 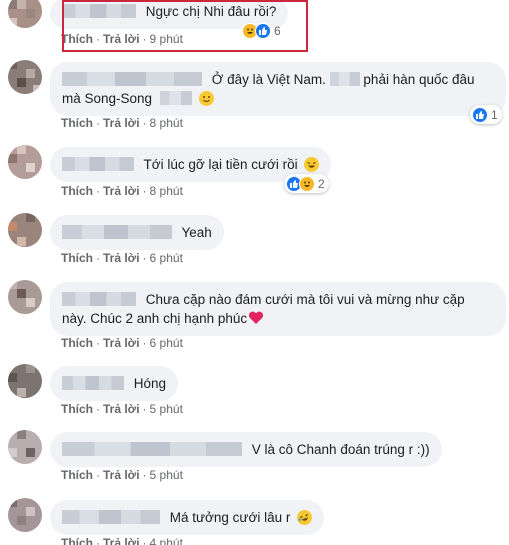 I want to click on heart-icon, so click(x=256, y=317).